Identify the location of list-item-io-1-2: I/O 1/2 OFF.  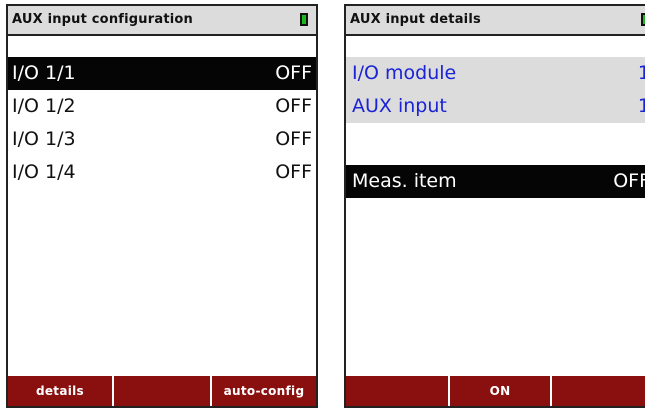
(162, 106).